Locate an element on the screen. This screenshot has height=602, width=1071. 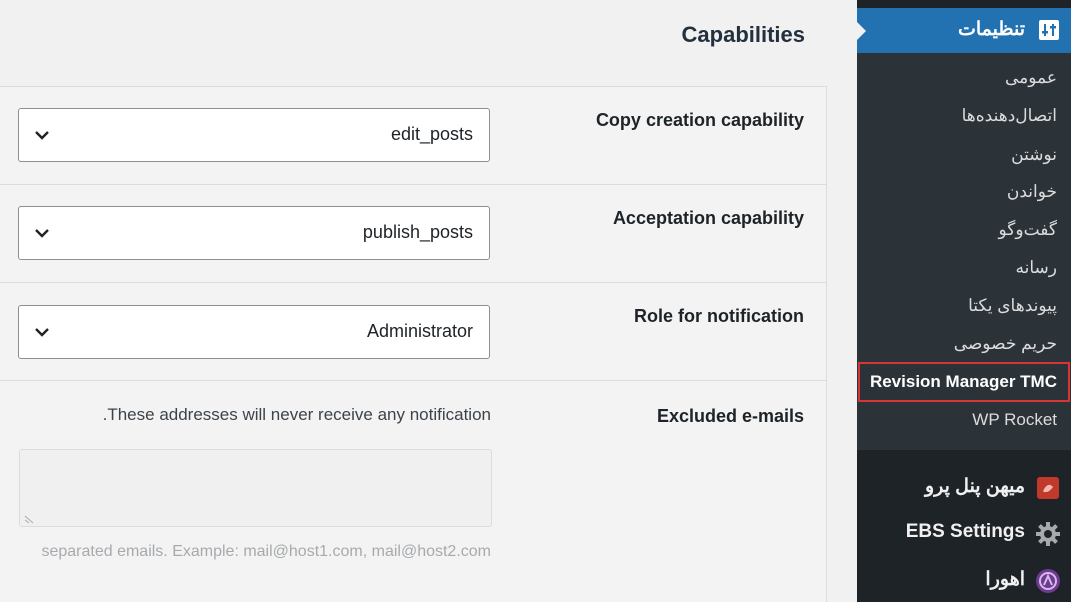
sidebar-item-mihan-panel: میهن پنل پرو is located at coordinates (964, 487).